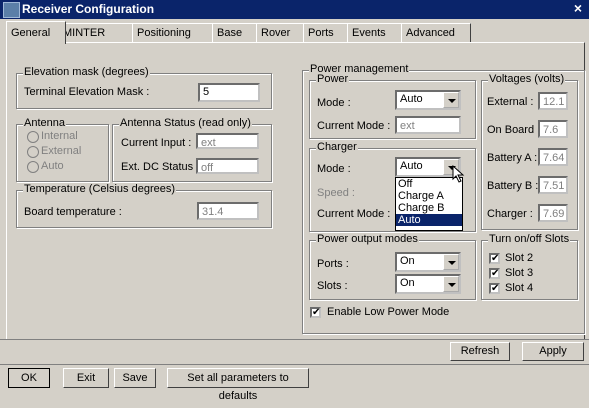  What do you see at coordinates (429, 220) in the screenshot?
I see `dropdown-option-auto: Auto` at bounding box center [429, 220].